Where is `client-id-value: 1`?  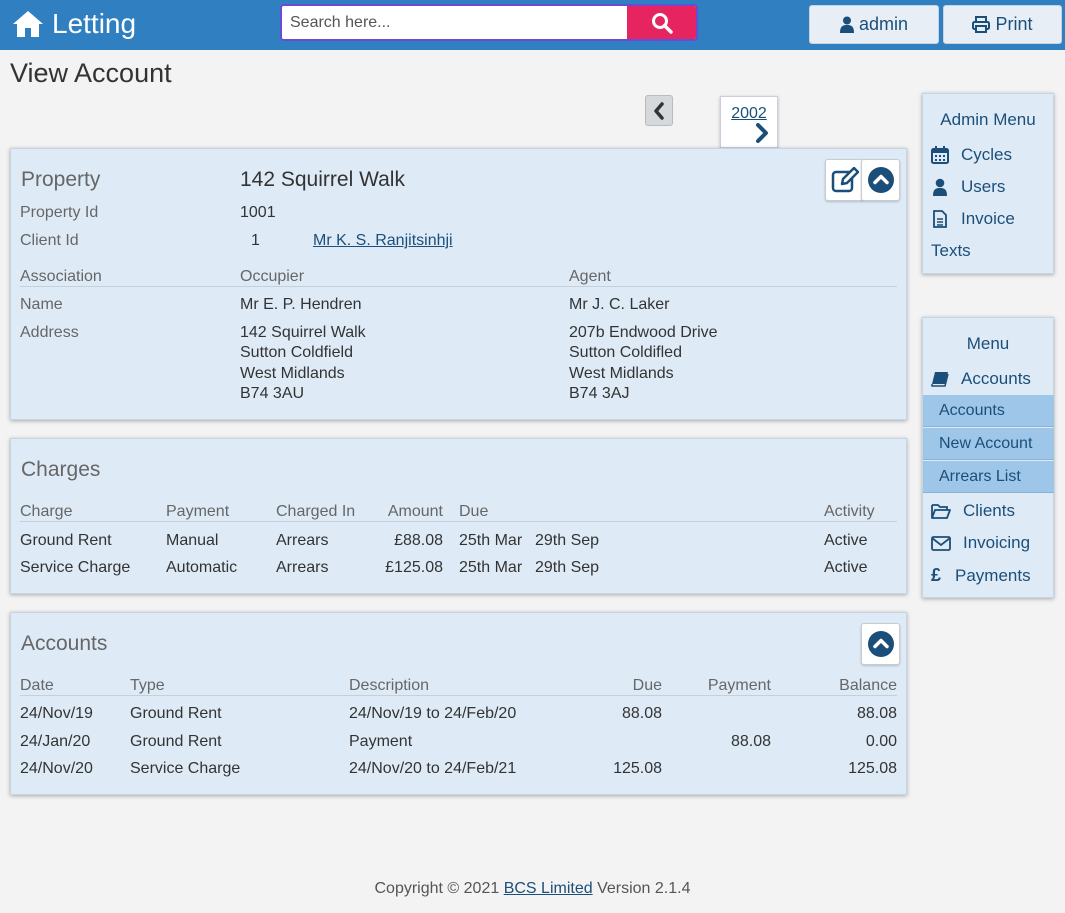 client-id-value: 1 is located at coordinates (255, 240).